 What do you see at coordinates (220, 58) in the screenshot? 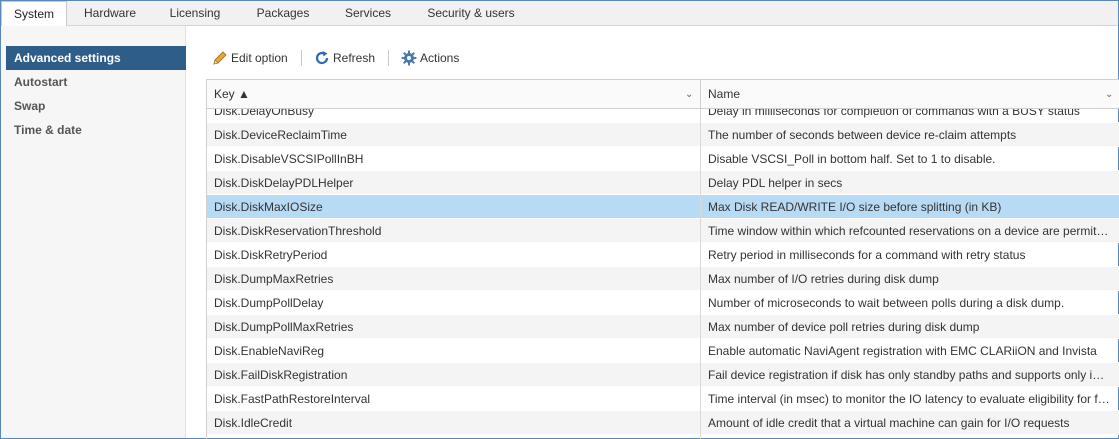
I see `pencil-icon` at bounding box center [220, 58].